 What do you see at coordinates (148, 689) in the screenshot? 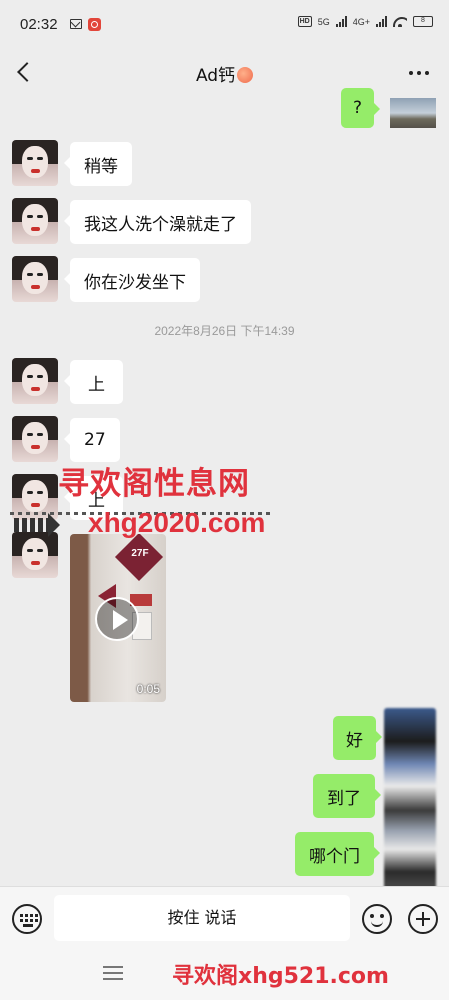
I see `video-duration: 0:05` at bounding box center [148, 689].